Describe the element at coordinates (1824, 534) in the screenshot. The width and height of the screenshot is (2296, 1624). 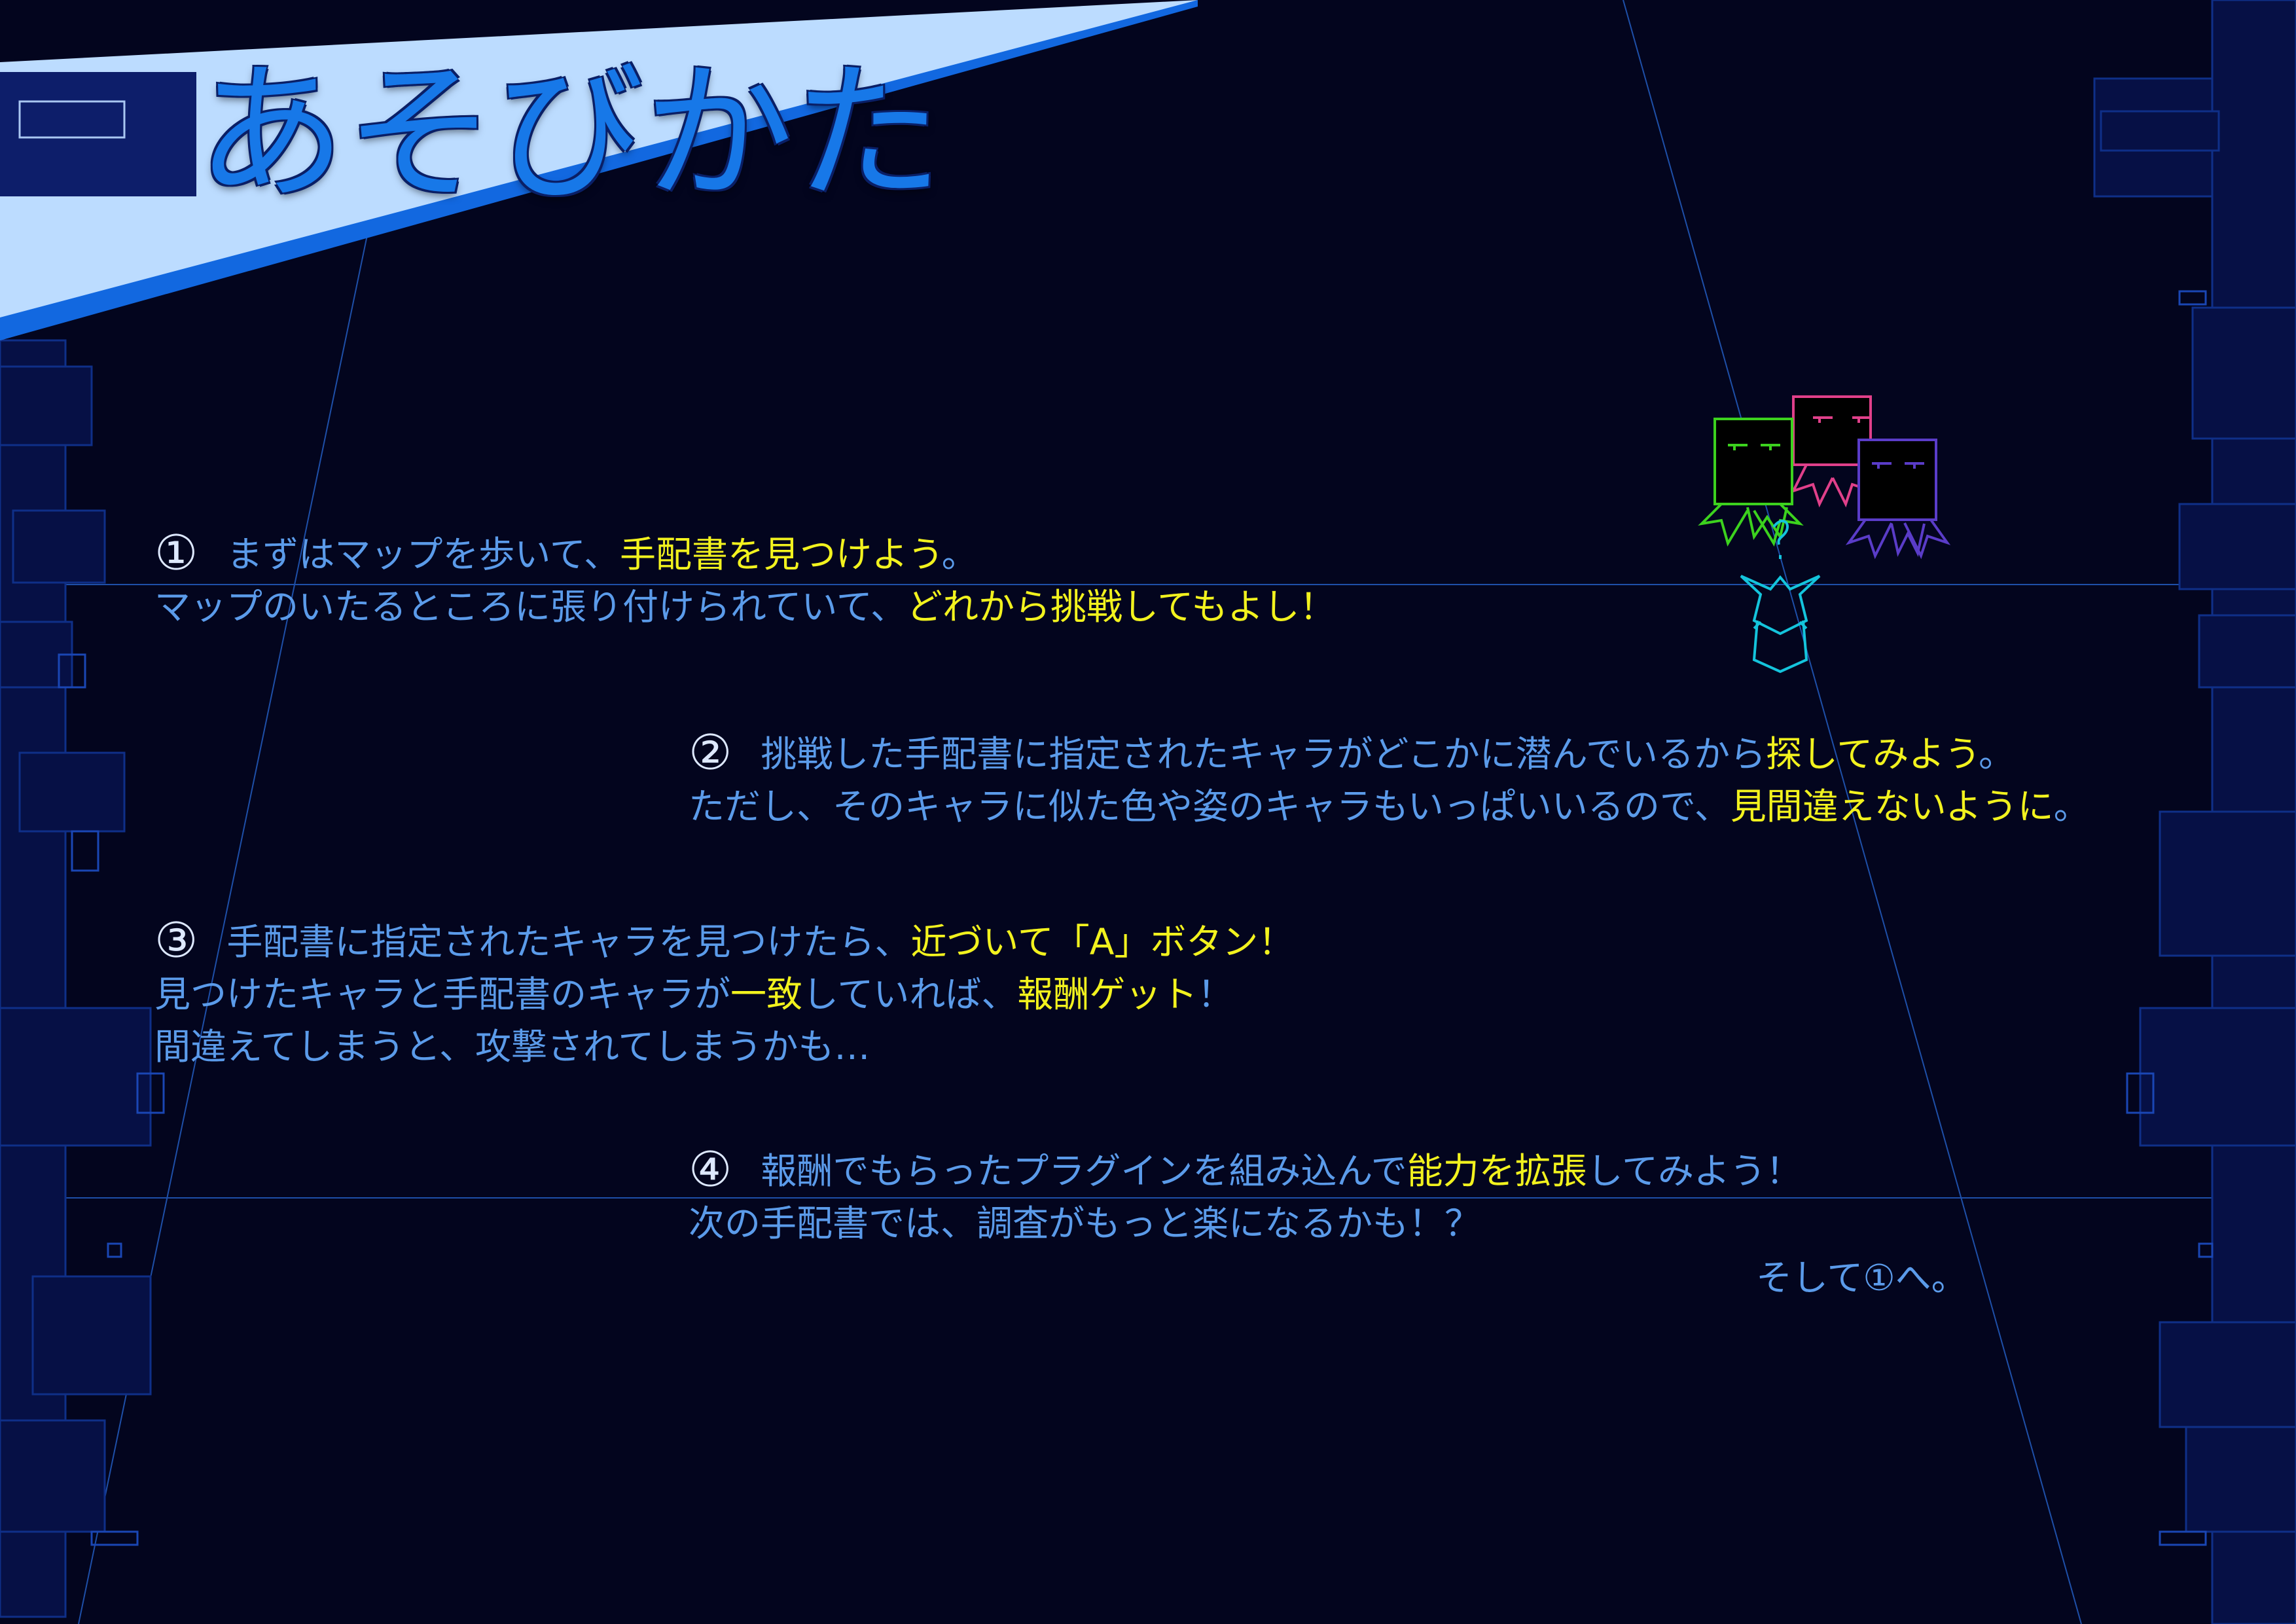
I see `character-group-illustration` at that location.